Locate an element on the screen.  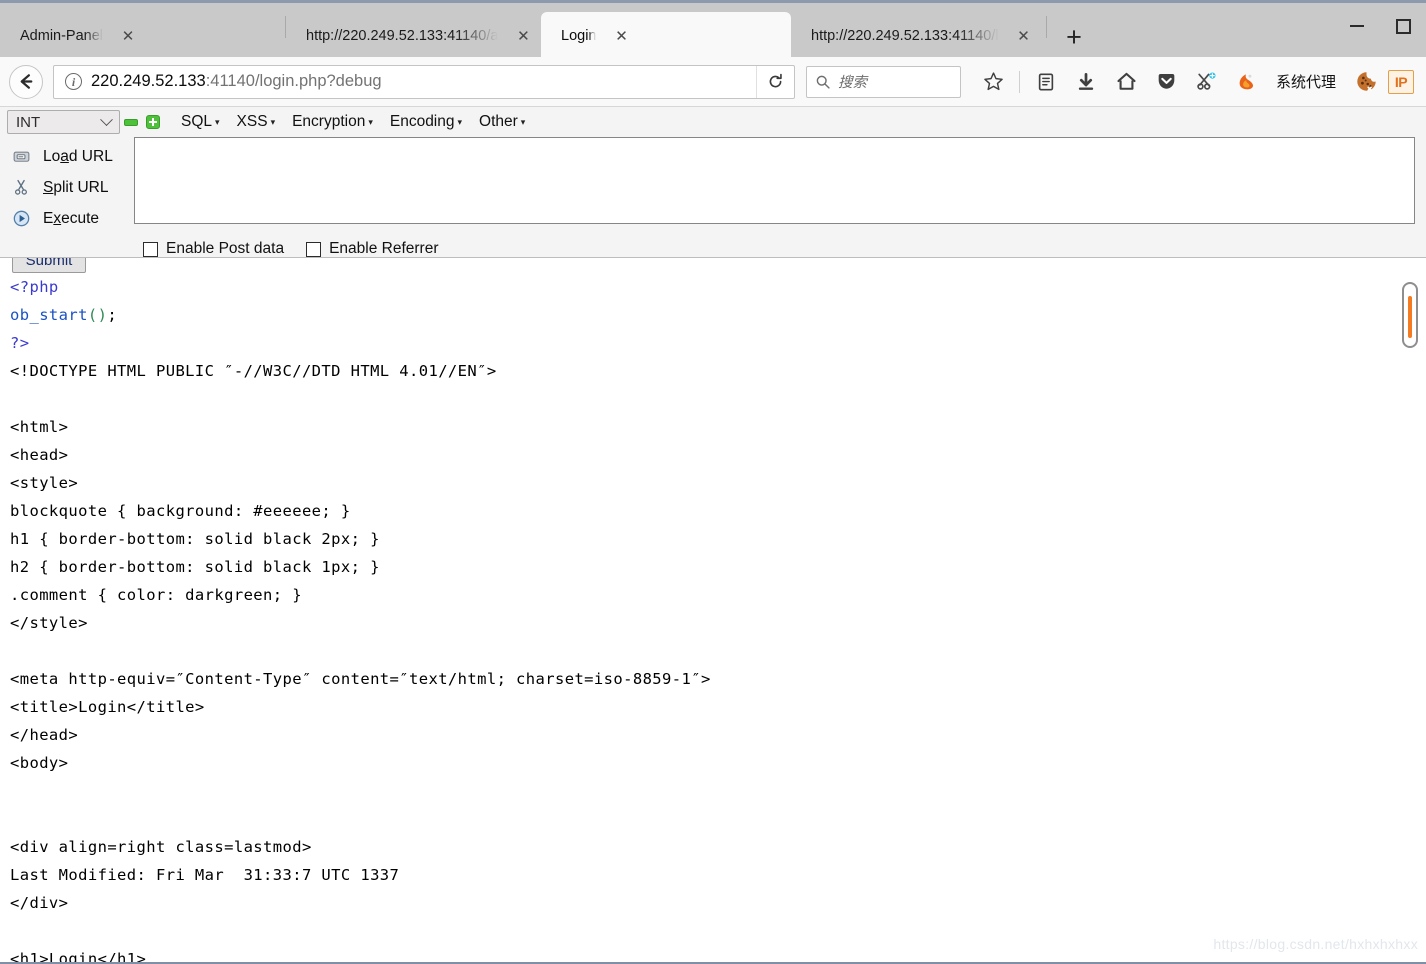
hackbar-options: Enable Post data Enable Referrer is located at coordinates (713, 249).